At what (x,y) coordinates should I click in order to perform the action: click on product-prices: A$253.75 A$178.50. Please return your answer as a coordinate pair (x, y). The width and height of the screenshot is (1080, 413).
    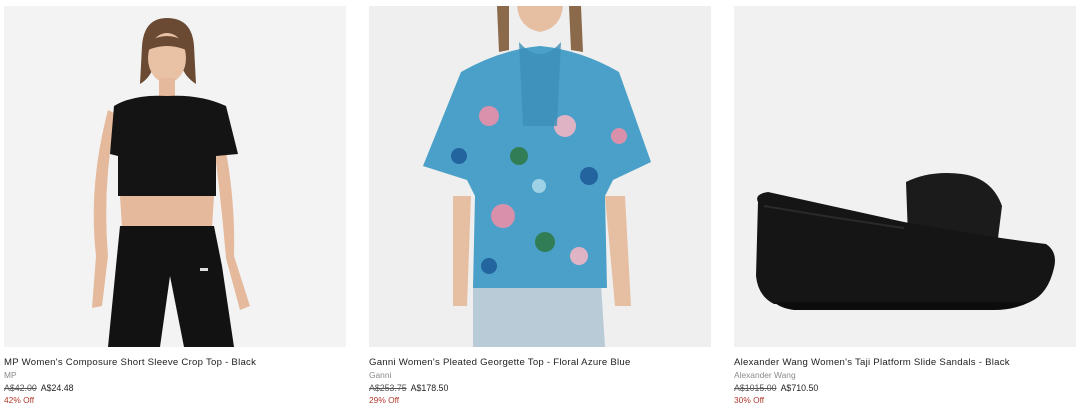
    Looking at the image, I should click on (540, 388).